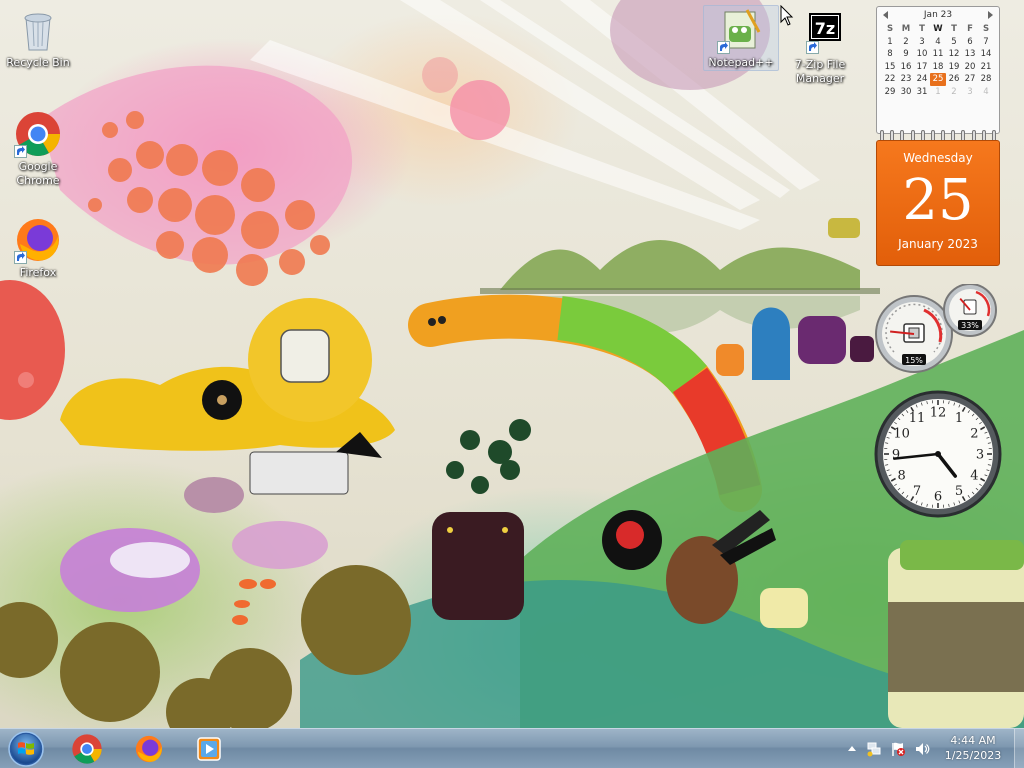  I want to click on clock-numeral: 9, so click(896, 455).